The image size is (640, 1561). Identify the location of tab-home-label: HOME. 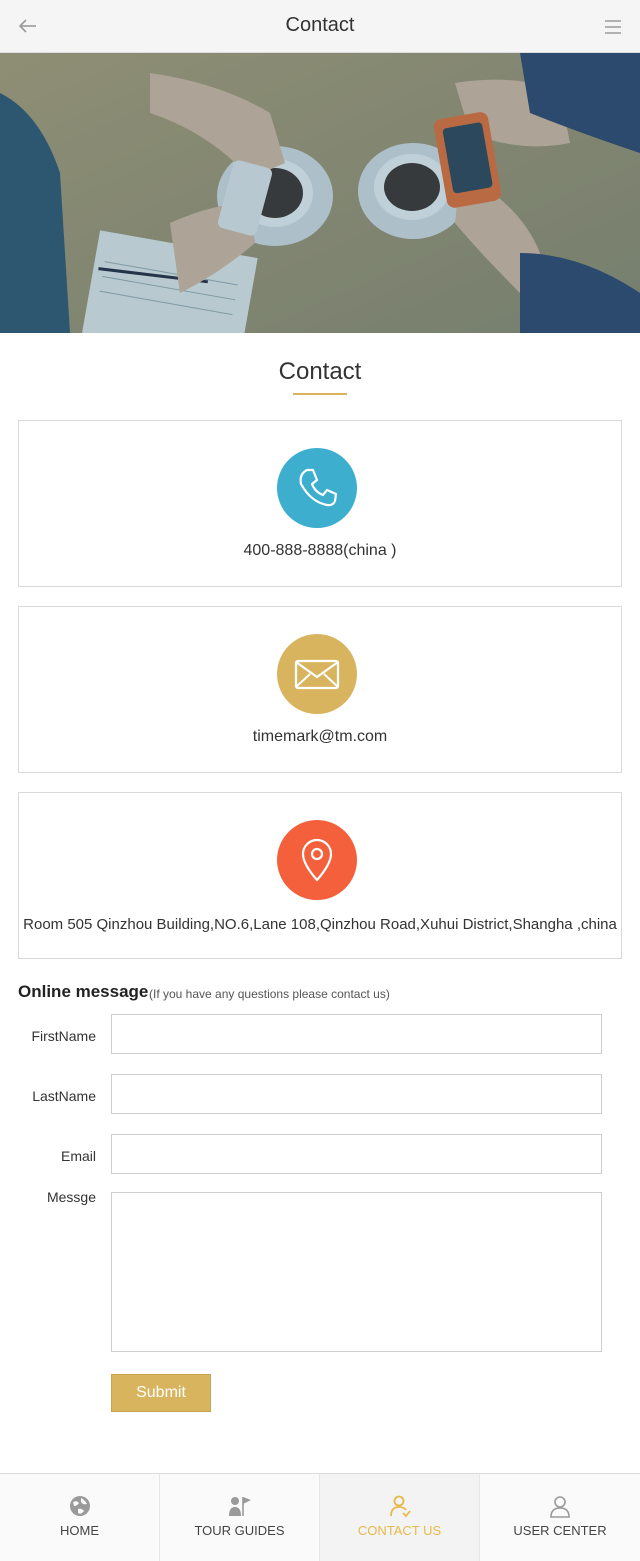
(79, 1530).